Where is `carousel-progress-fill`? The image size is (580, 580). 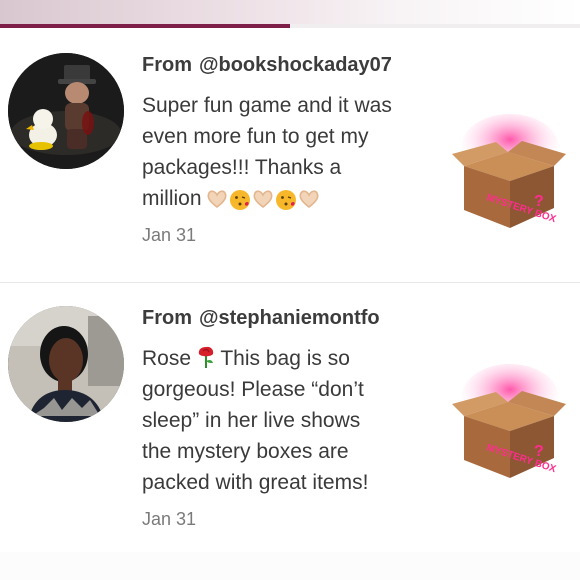
carousel-progress-fill is located at coordinates (145, 26).